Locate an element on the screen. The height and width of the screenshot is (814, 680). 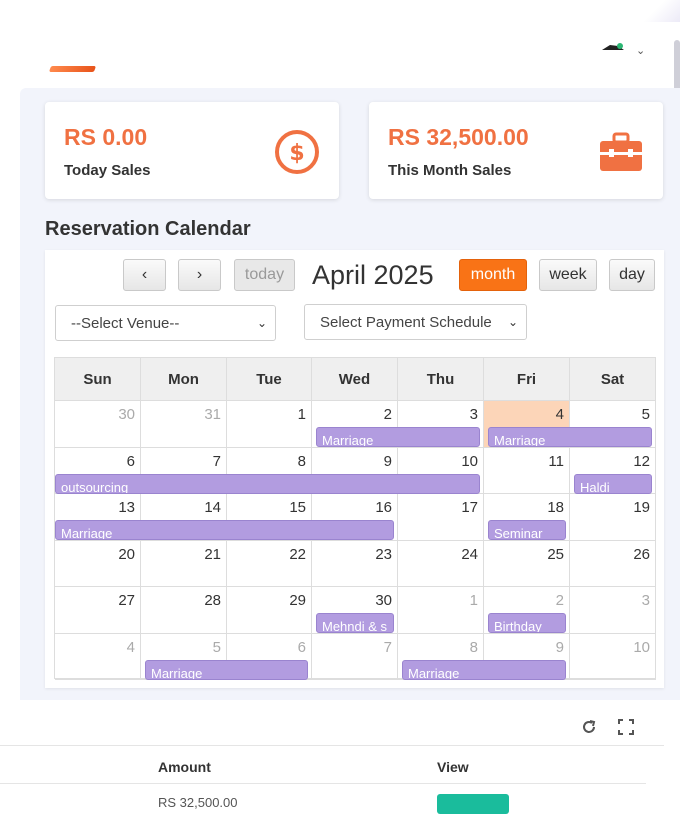
calendar-day: 28 is located at coordinates (184, 610).